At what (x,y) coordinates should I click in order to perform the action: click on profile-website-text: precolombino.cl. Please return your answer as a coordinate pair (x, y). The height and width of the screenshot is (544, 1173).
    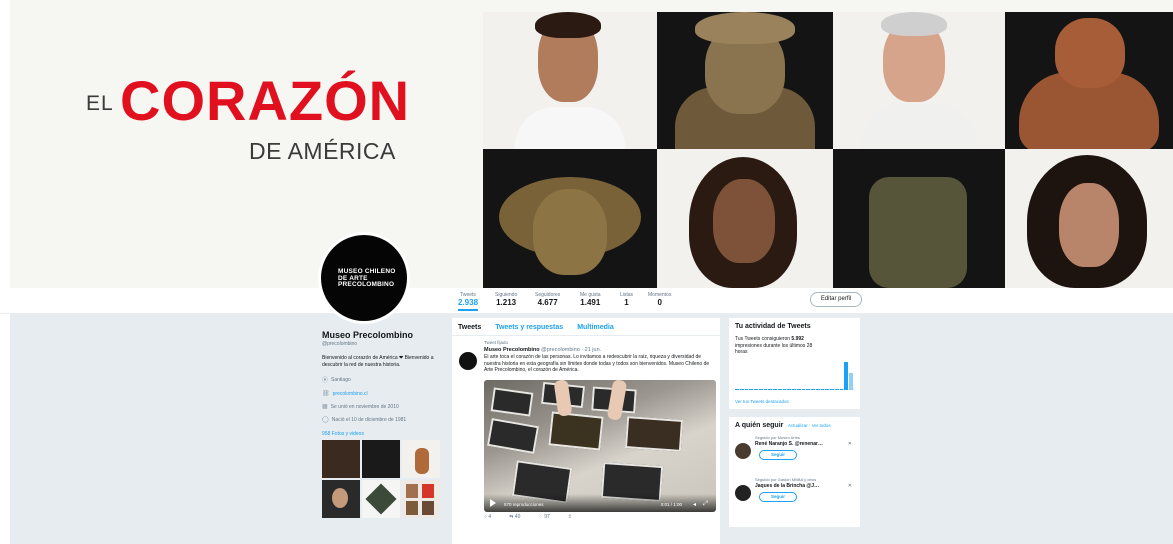
    Looking at the image, I should click on (350, 394).